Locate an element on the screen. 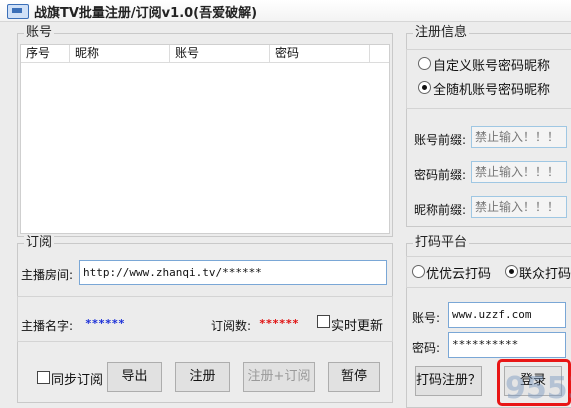 Image resolution: width=571 pixels, height=408 pixels. export-button: 导出 is located at coordinates (134, 377).